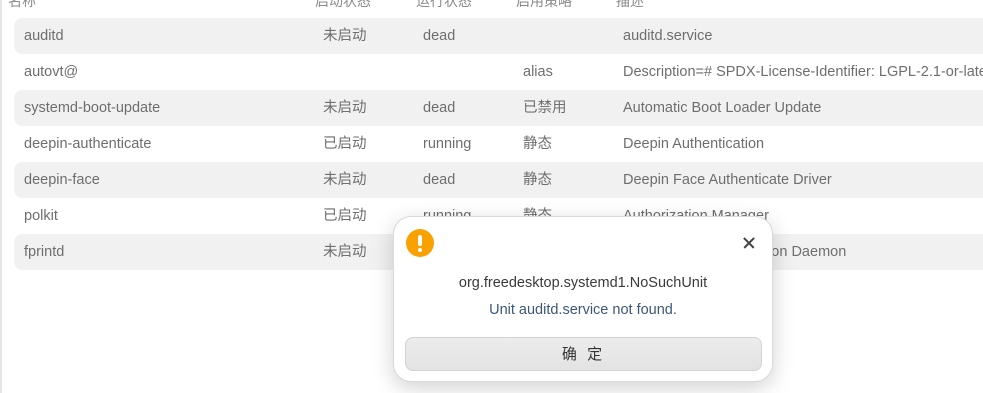 This screenshot has height=393, width=983. I want to click on header-policy: 启用策略, so click(544, 5).